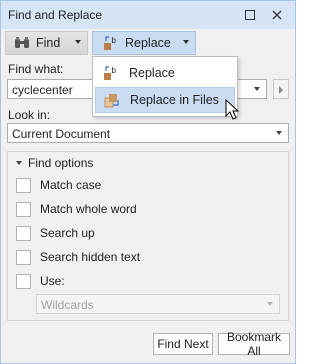 This screenshot has width=320, height=364. I want to click on maximize-icon, so click(250, 15).